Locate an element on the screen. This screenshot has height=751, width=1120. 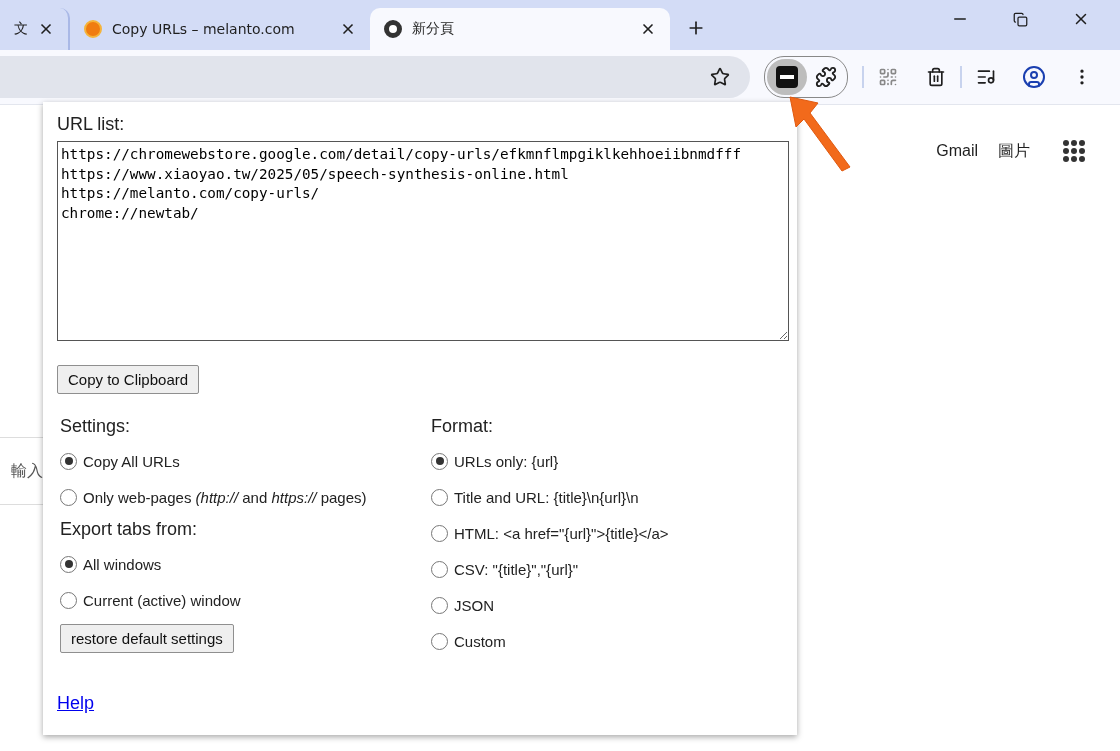
url-badge-icon is located at coordinates (787, 77).